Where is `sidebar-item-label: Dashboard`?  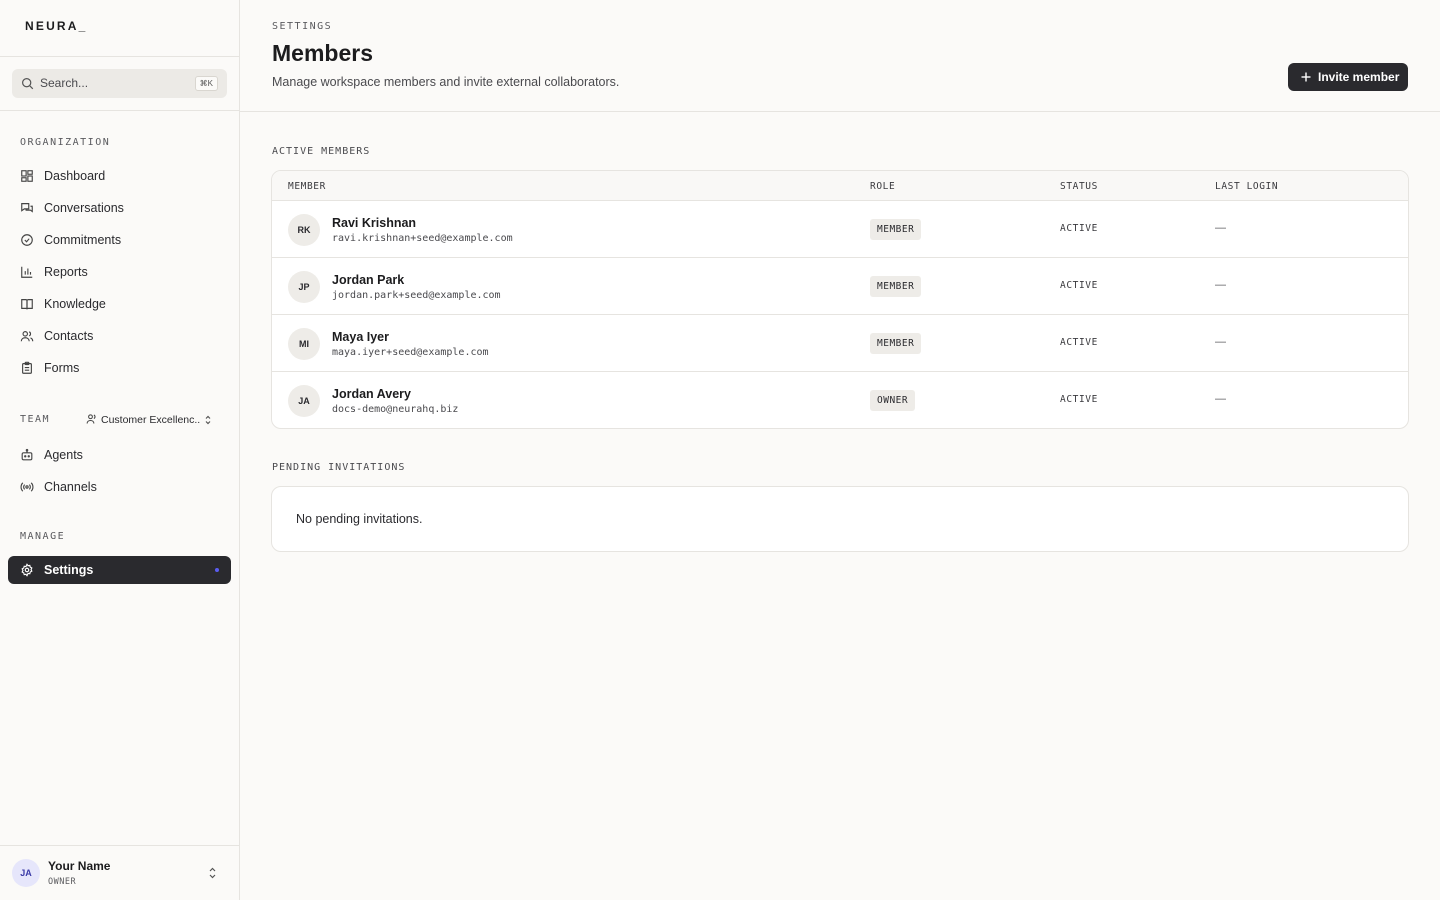
sidebar-item-label: Dashboard is located at coordinates (75, 176).